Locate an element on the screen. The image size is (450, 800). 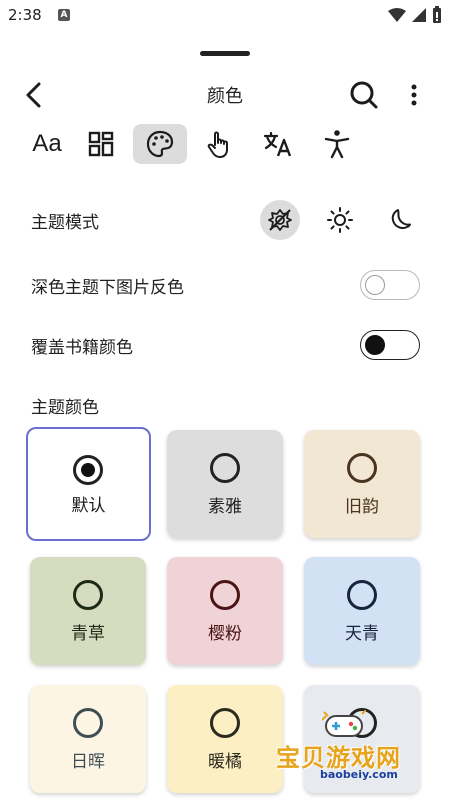
wifi-icon is located at coordinates (397, 15).